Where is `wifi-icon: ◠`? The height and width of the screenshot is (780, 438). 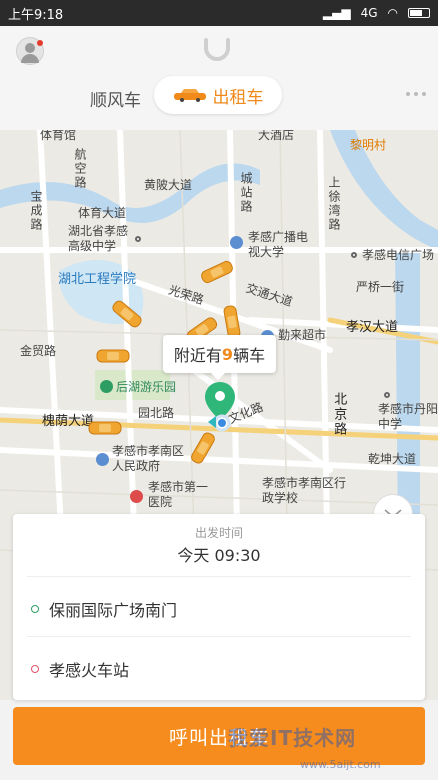
wifi-icon: ◠ is located at coordinates (392, 13).